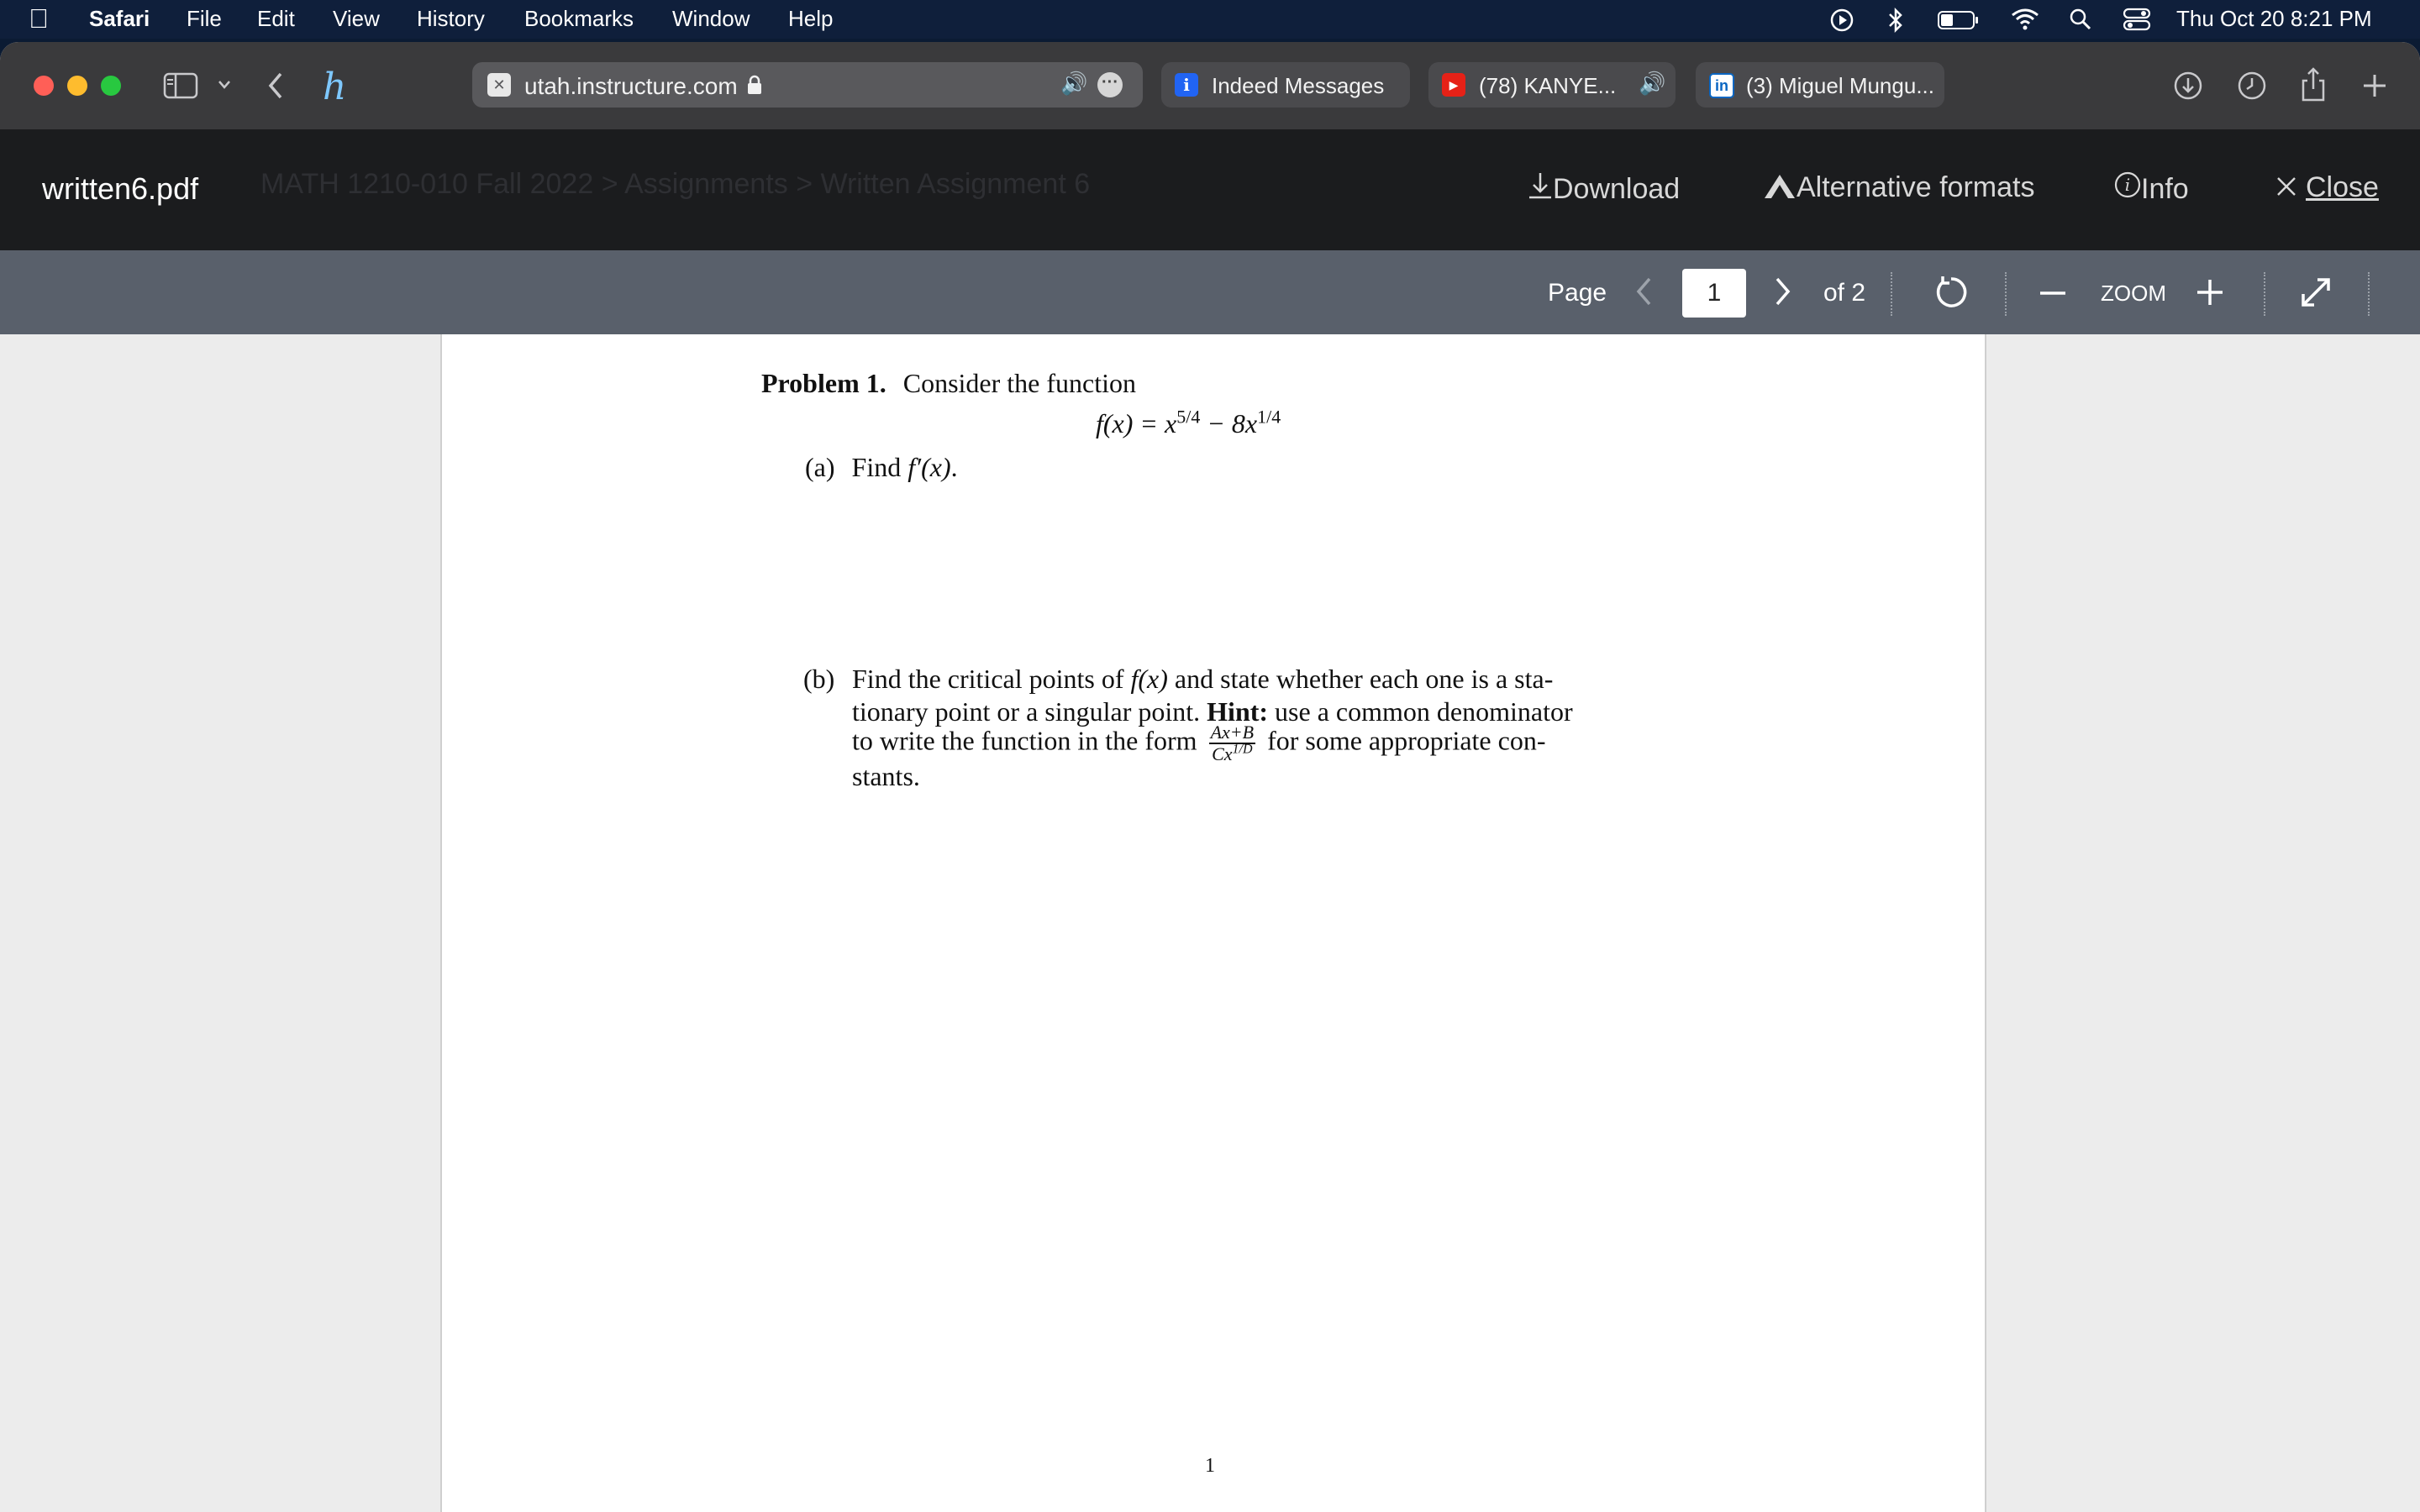  Describe the element at coordinates (2188, 86) in the screenshot. I see `downloads-icon` at that location.